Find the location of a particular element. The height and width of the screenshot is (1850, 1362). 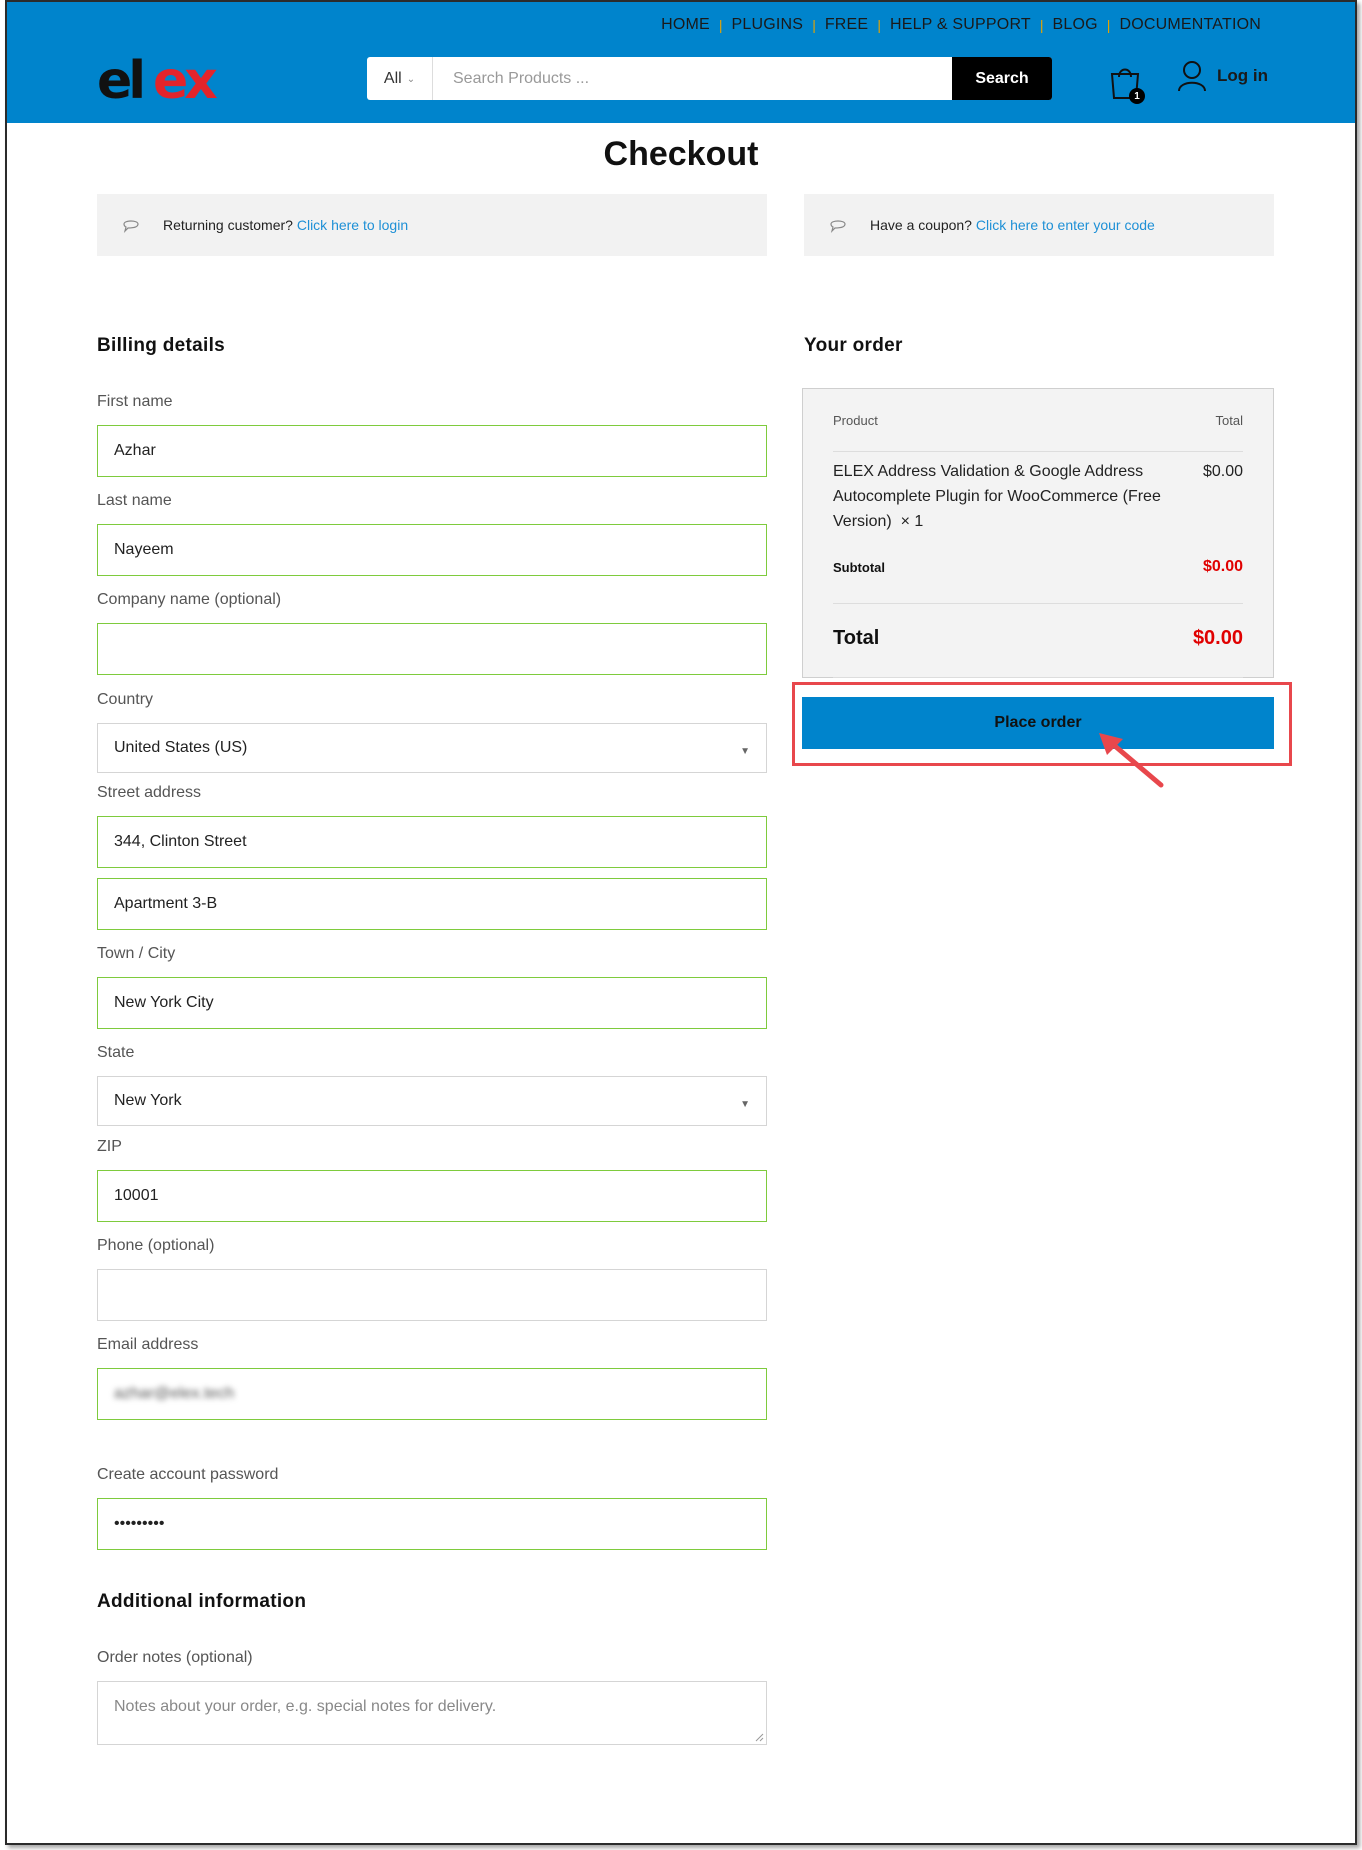

state-label: State is located at coordinates (116, 1052).